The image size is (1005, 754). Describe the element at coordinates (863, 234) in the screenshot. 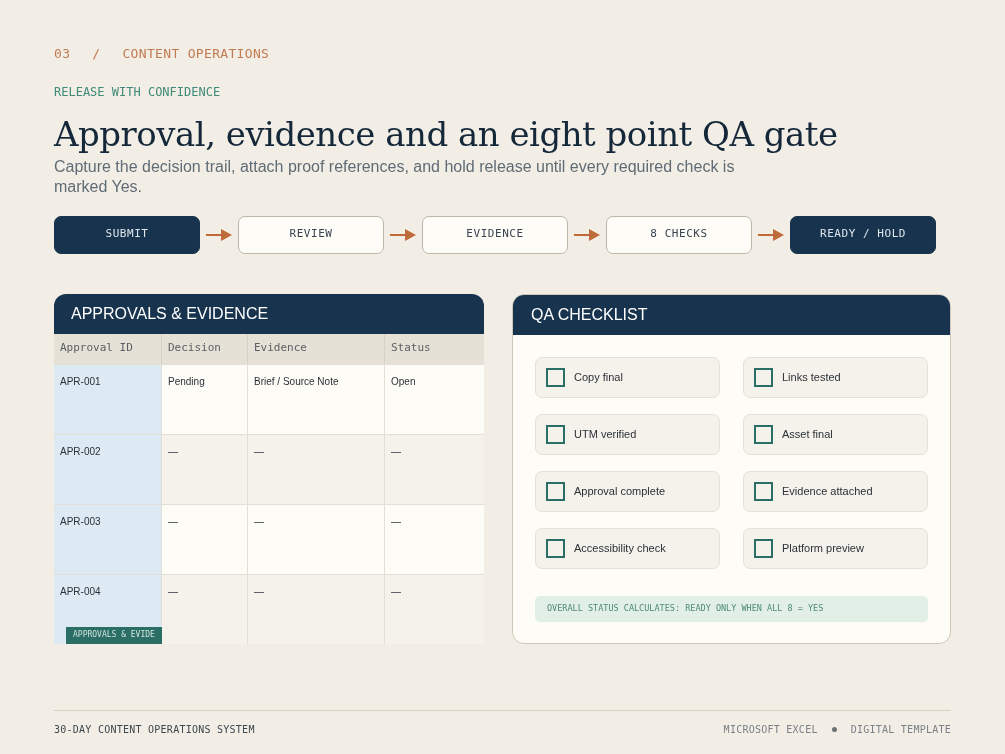

I see `flow-step: READY / HOLD` at that location.